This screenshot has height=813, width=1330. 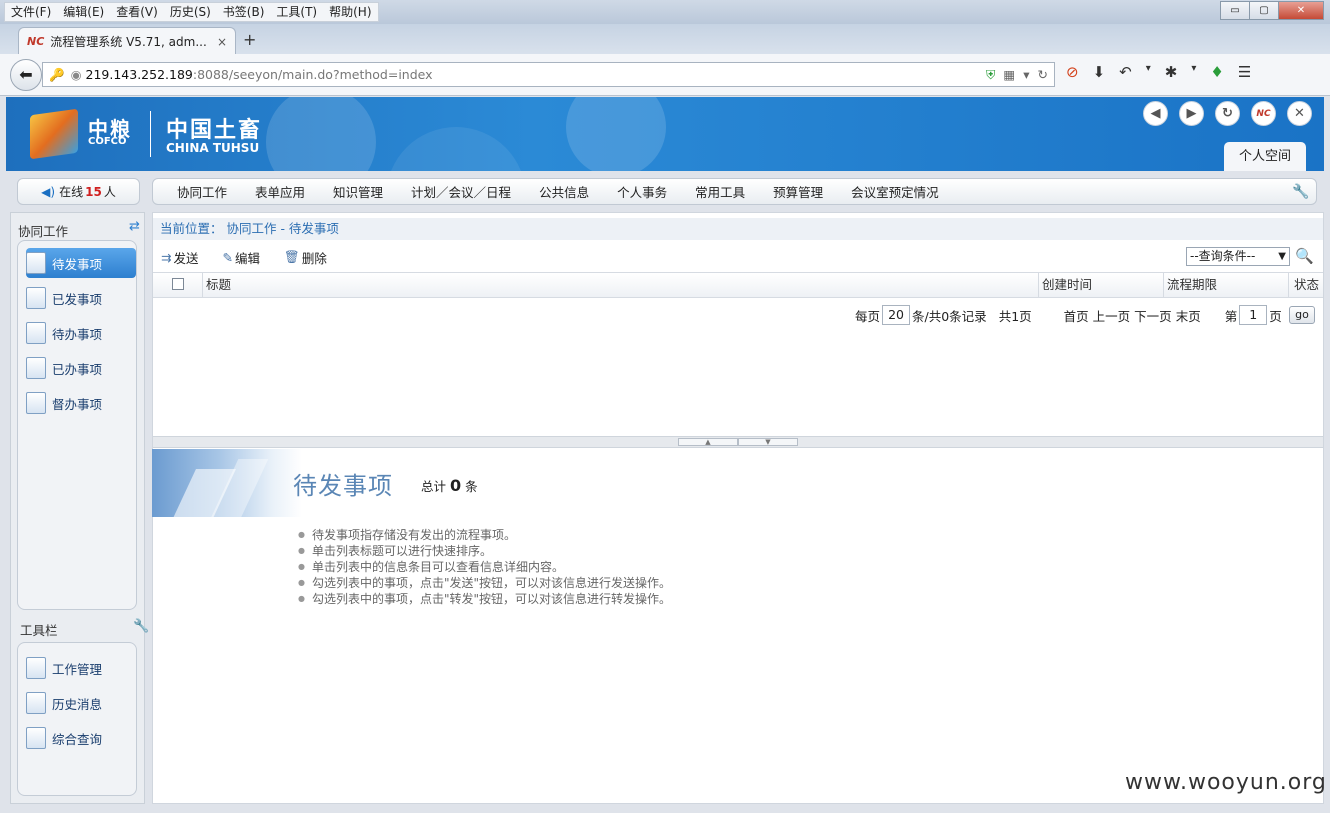 I want to click on browser-tab: NC 流程管理系统 V5.71, adm... ×, so click(x=127, y=41).